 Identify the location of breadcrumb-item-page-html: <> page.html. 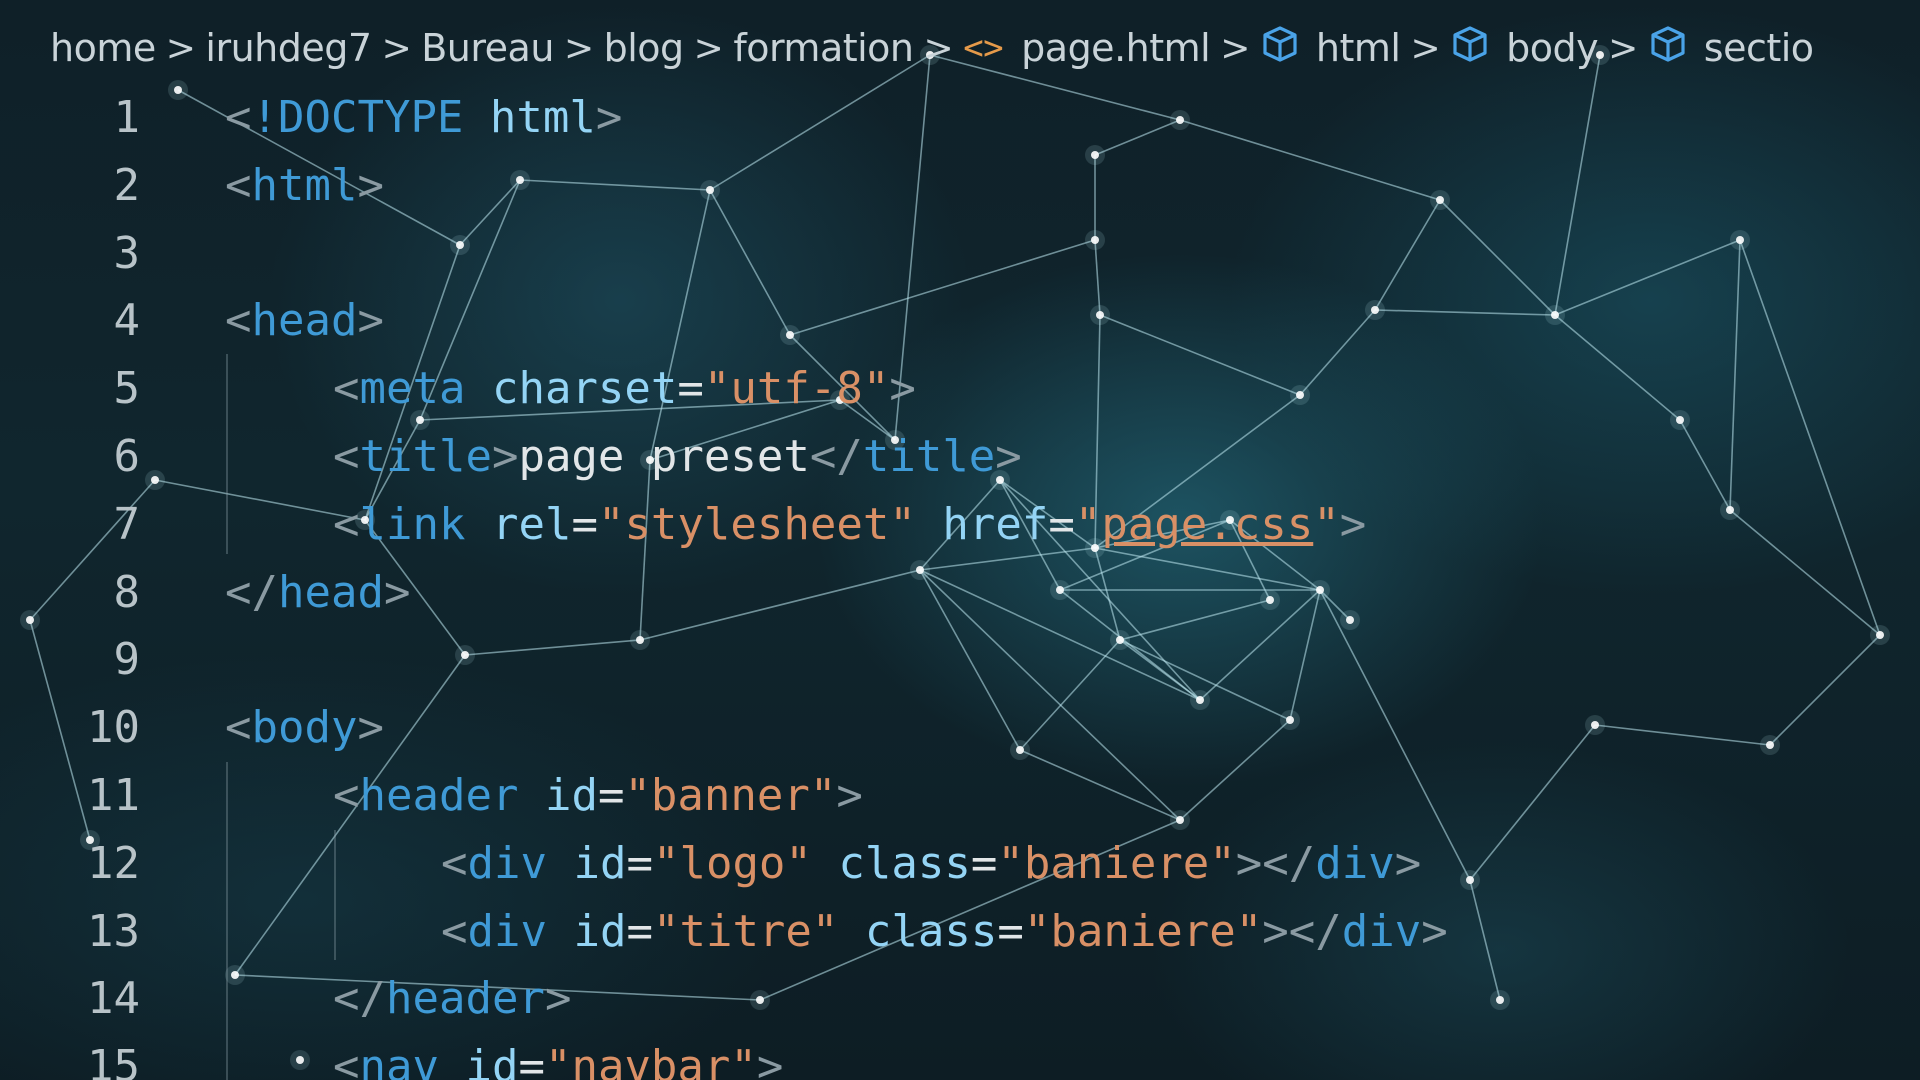
(1087, 48).